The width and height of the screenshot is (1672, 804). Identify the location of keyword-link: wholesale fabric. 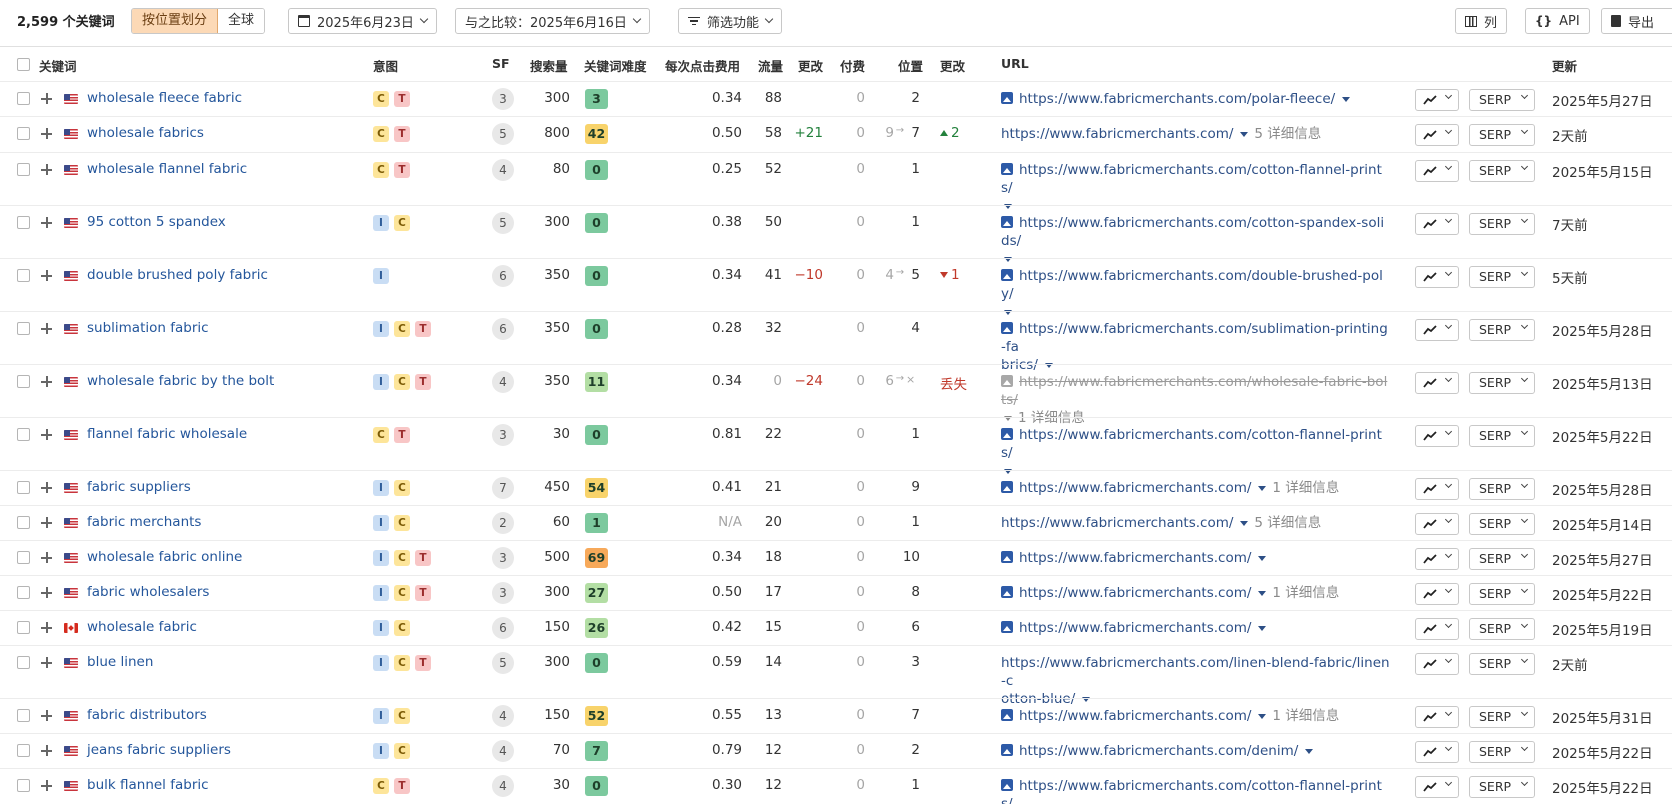
(142, 627).